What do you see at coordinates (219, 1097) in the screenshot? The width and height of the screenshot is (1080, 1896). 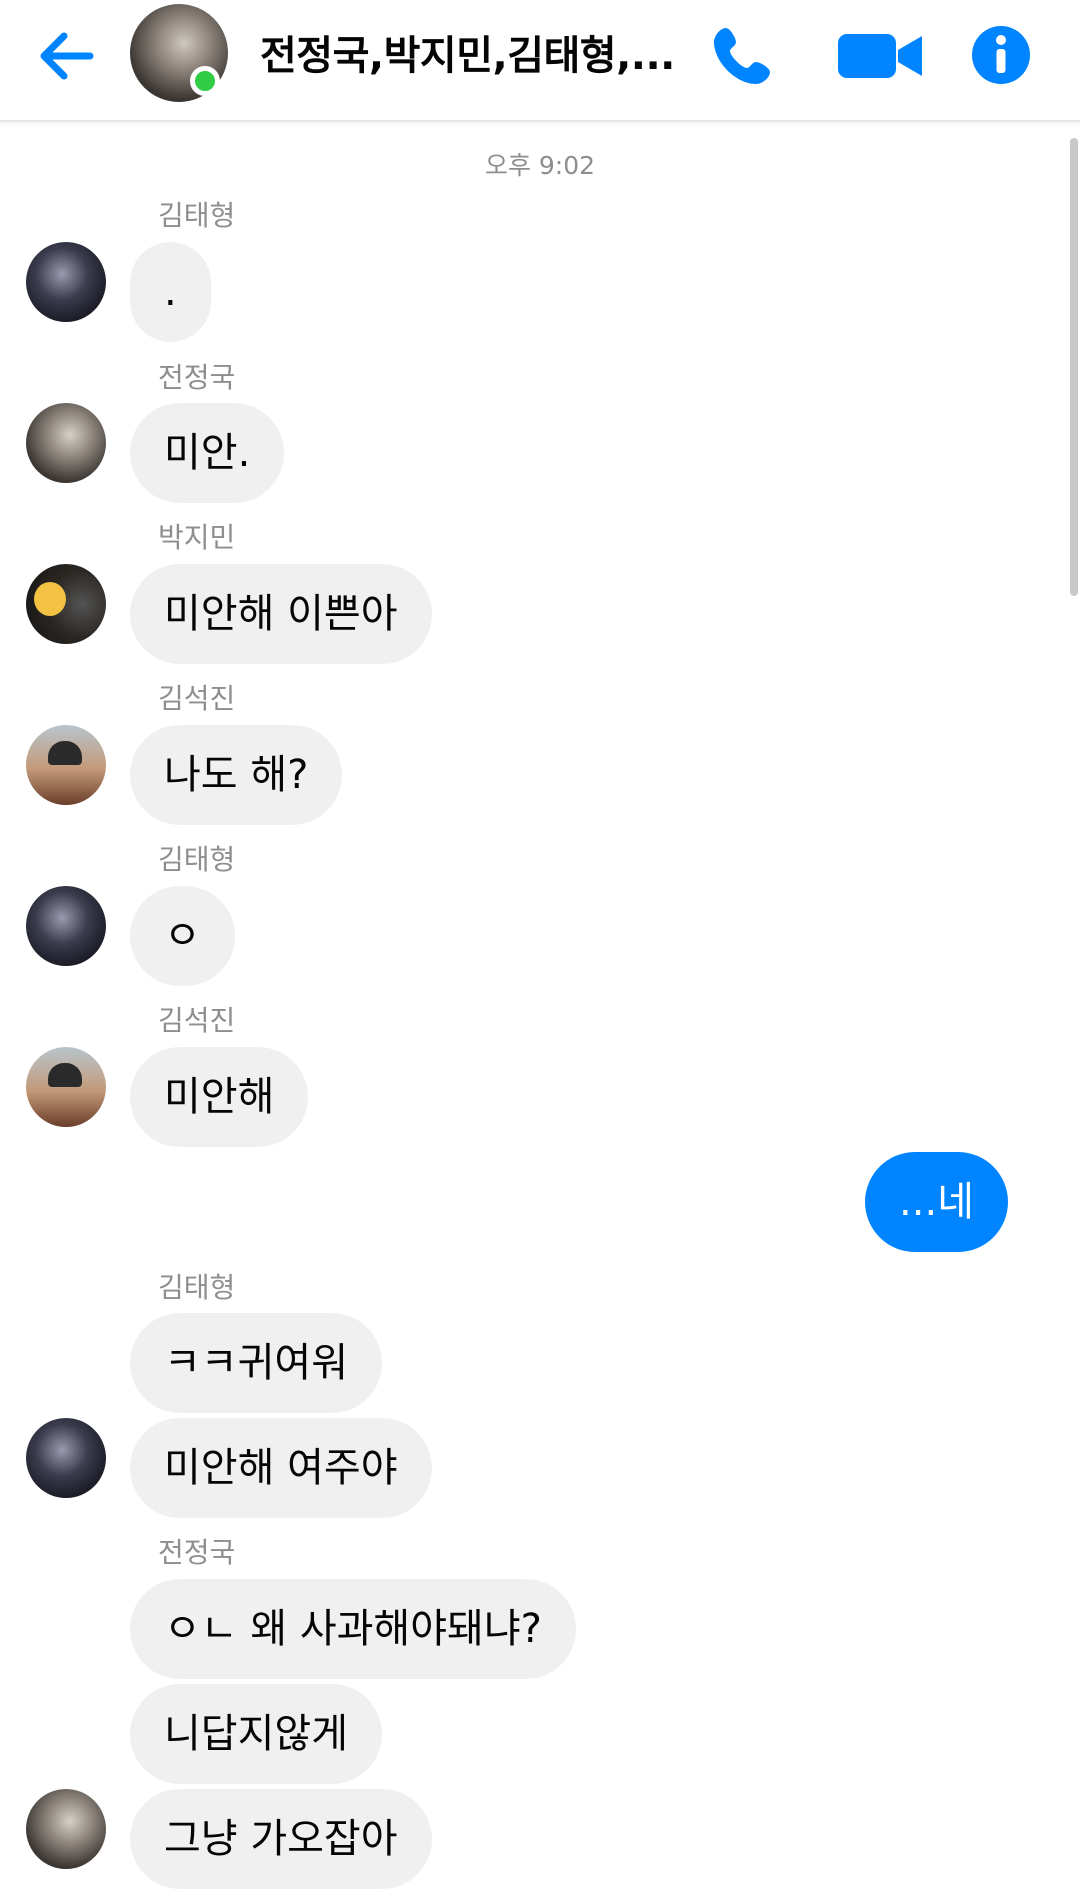 I see `message-bubble: 미안해` at bounding box center [219, 1097].